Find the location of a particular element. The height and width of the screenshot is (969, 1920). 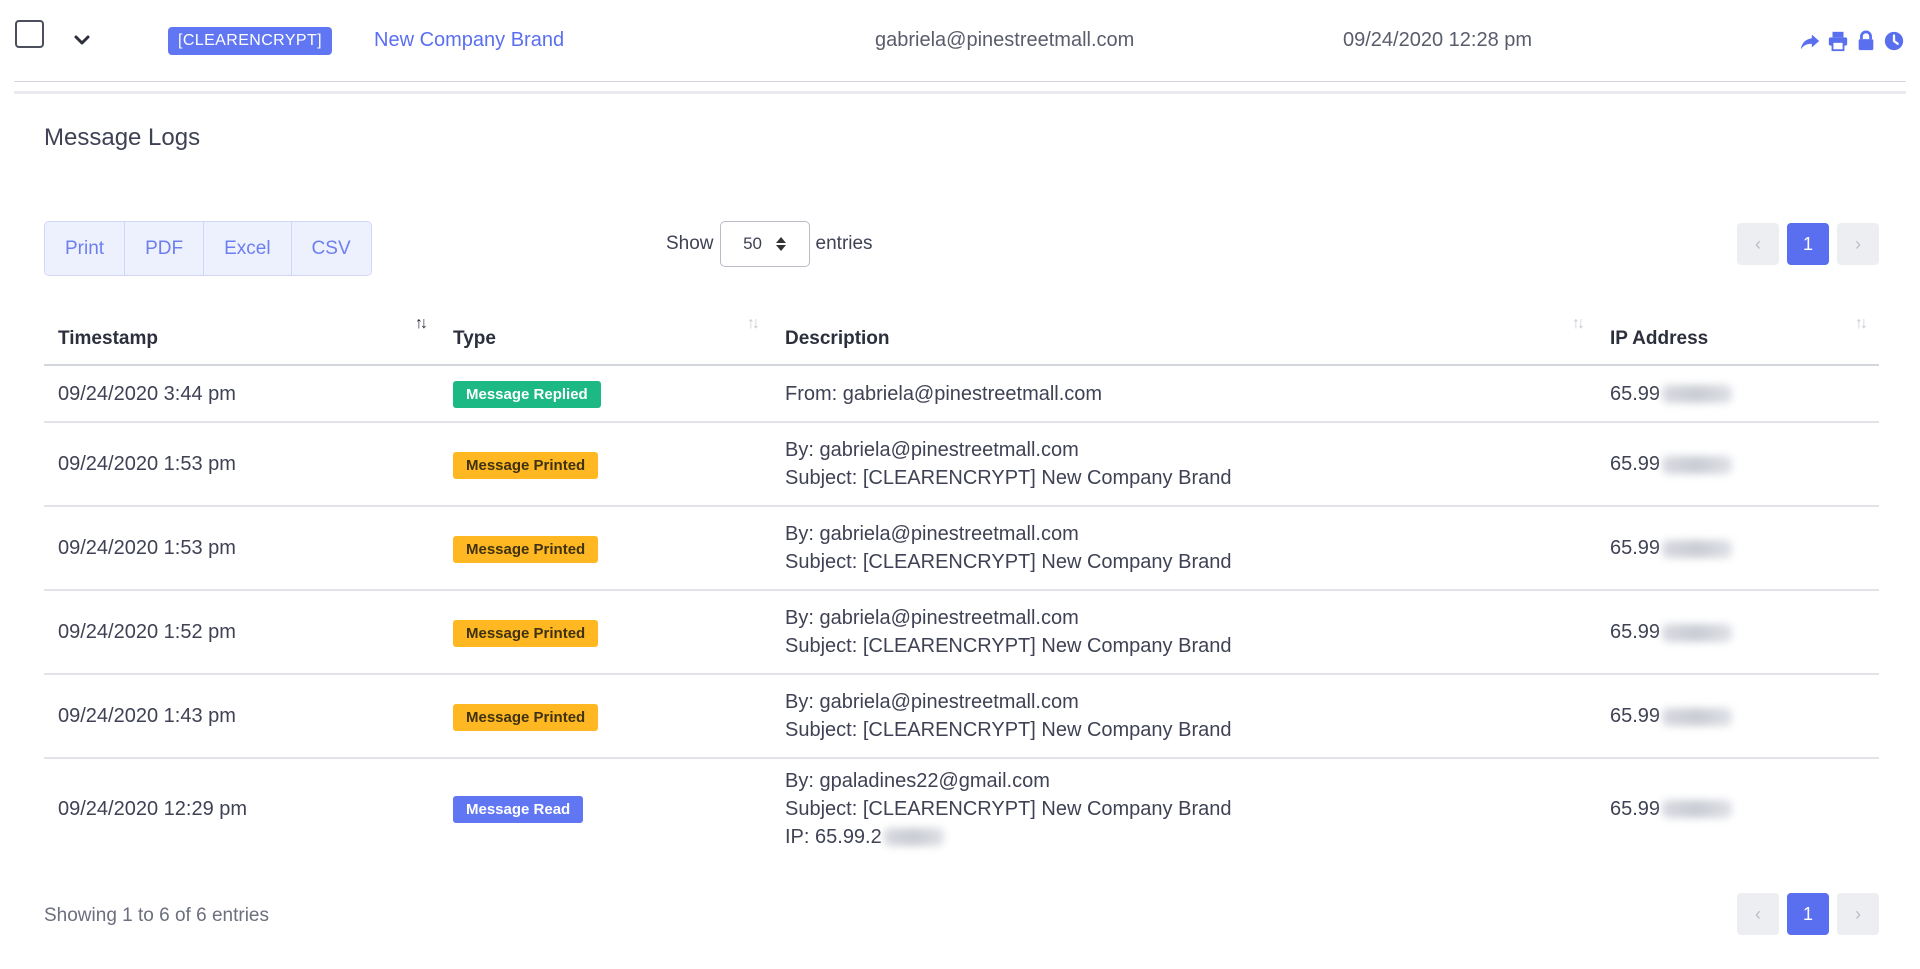

encryption-tag: [CLEARENCRYPT] is located at coordinates (250, 41).